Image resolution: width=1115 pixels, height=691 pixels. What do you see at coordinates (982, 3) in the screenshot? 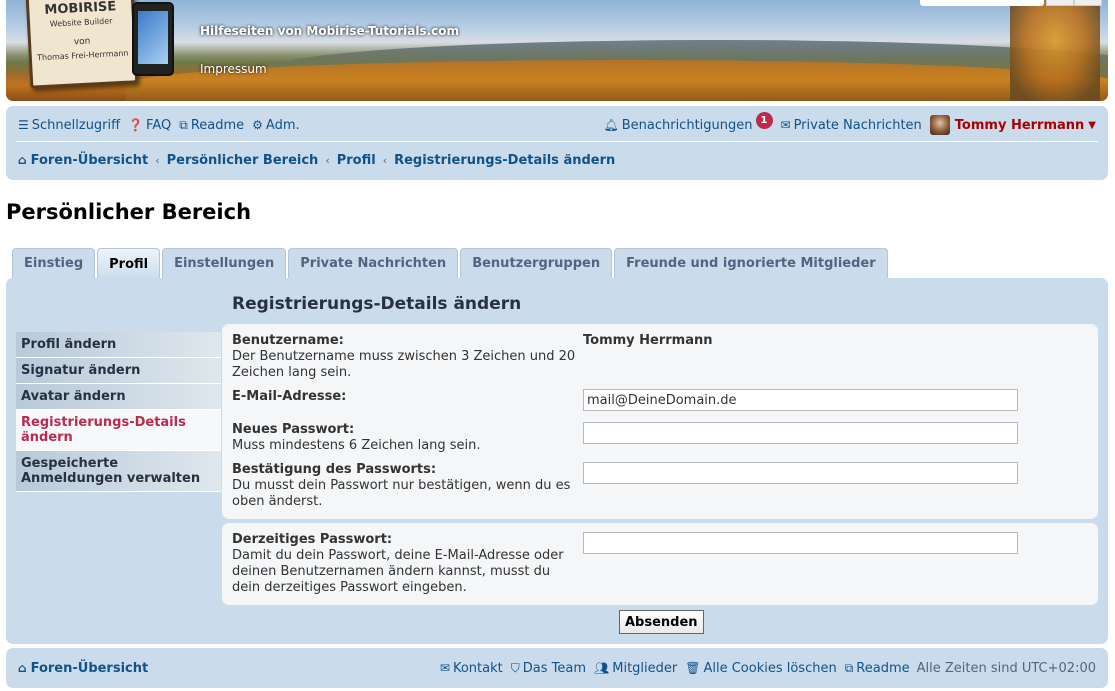
I see `search-input` at bounding box center [982, 3].